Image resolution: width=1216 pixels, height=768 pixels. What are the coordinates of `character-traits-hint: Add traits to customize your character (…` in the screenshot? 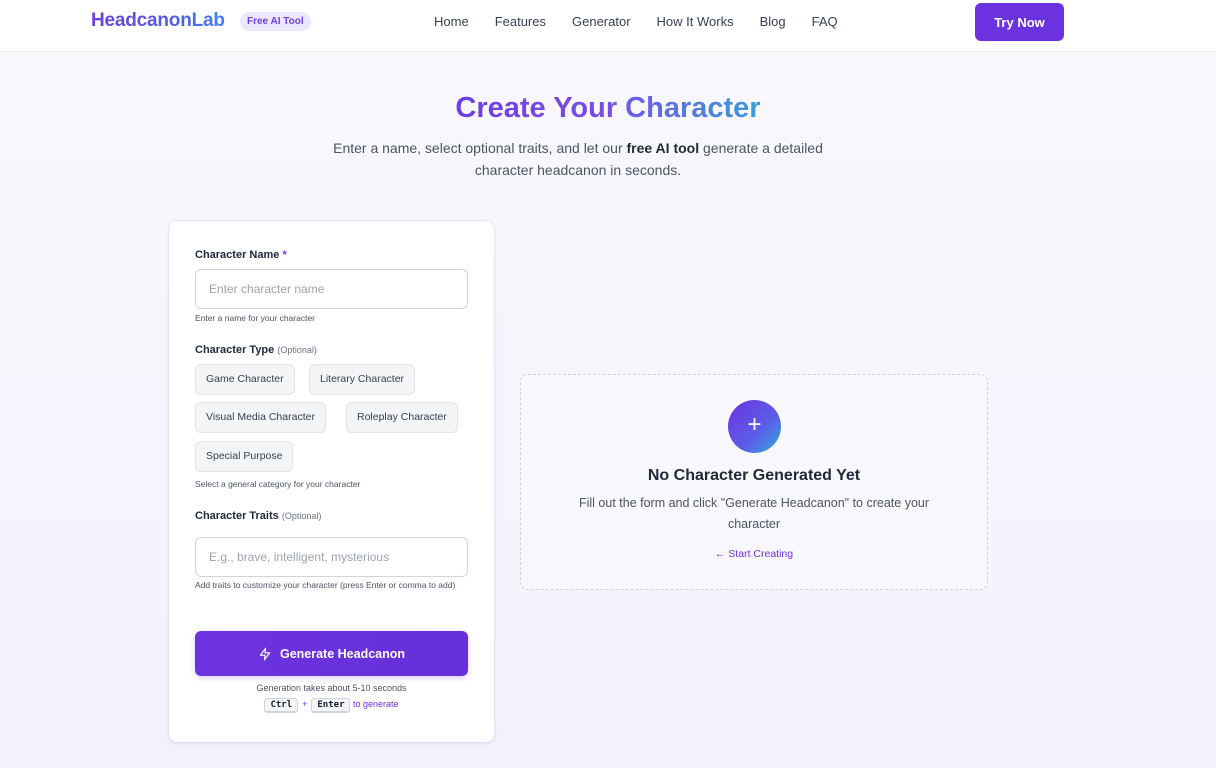 It's located at (325, 585).